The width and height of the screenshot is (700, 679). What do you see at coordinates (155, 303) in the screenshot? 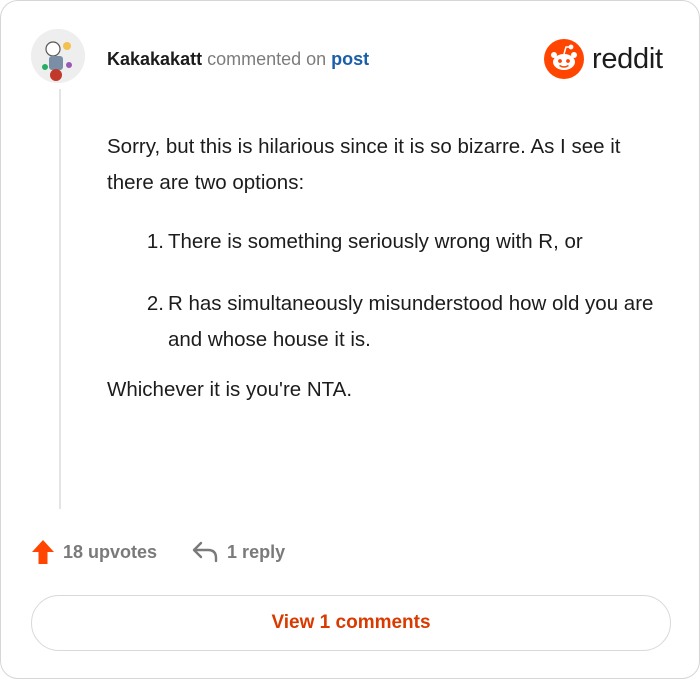
I see `list-number: 2.` at bounding box center [155, 303].